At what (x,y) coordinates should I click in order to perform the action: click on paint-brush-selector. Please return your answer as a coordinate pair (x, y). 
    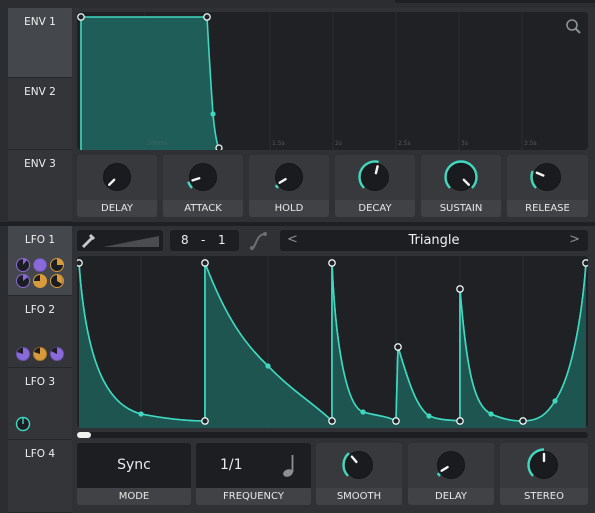
    Looking at the image, I should click on (120, 240).